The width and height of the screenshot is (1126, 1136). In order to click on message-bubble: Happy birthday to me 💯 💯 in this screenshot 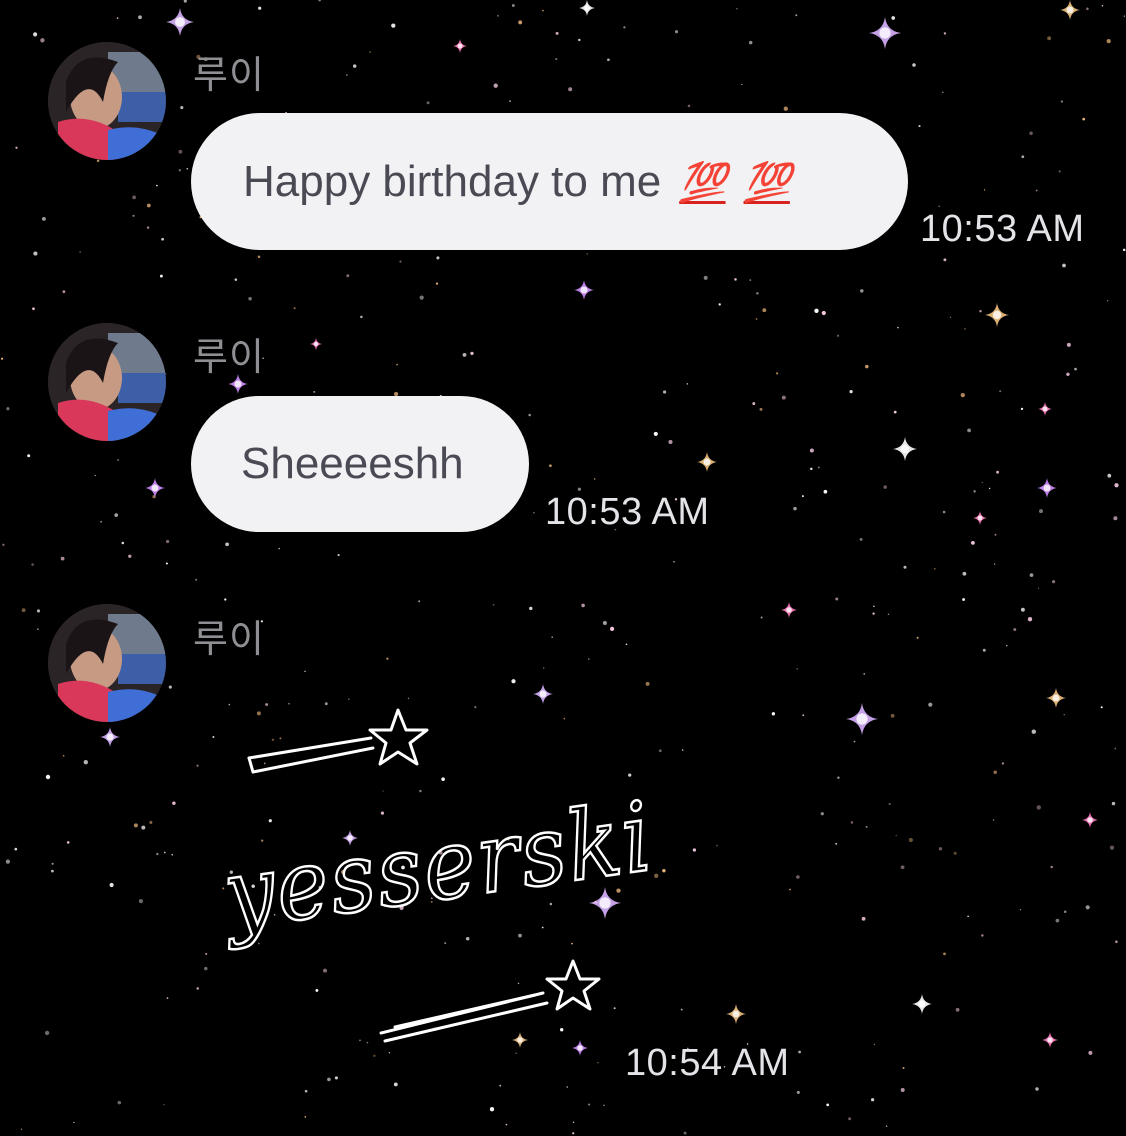, I will do `click(549, 181)`.